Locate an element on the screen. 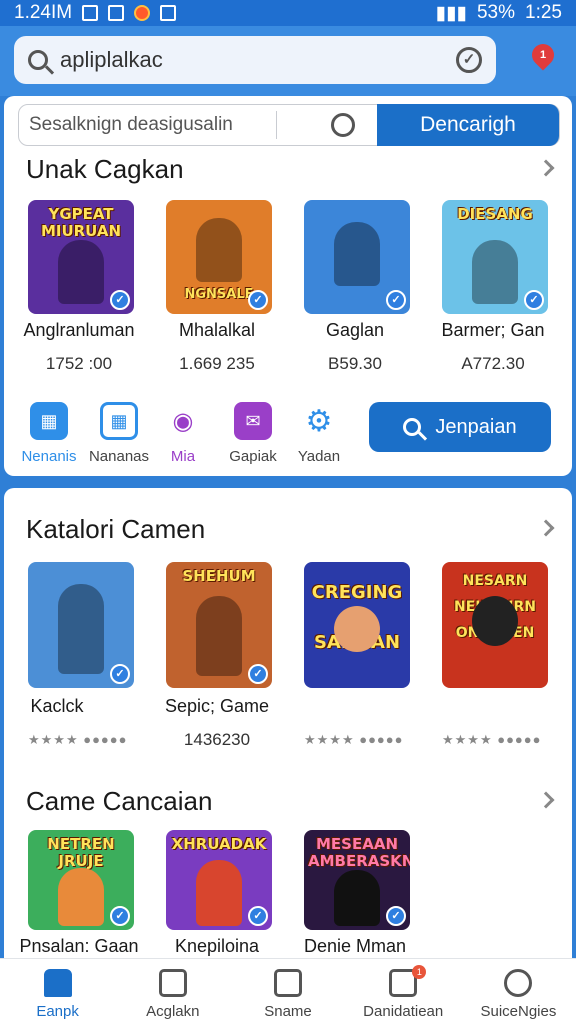 The height and width of the screenshot is (1024, 576). mail-icon: ✉ is located at coordinates (253, 421).